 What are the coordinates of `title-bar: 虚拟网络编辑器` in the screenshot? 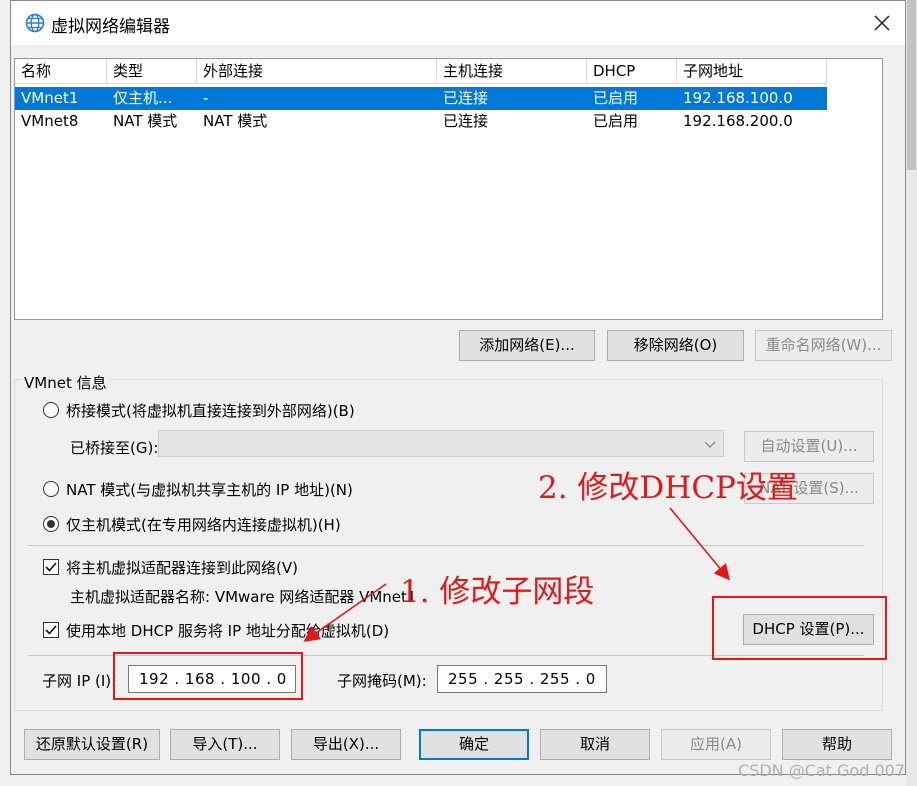 It's located at (458, 23).